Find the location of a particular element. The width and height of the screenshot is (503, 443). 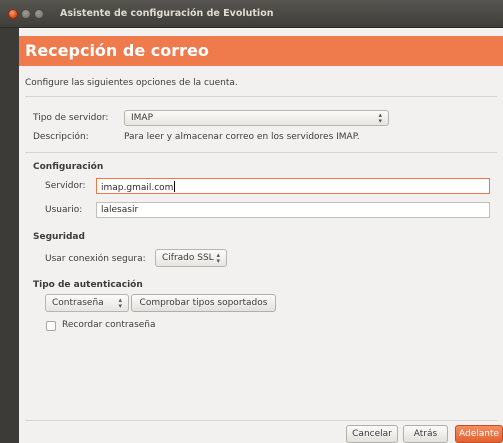

configuration-heading: Configuración is located at coordinates (68, 167).